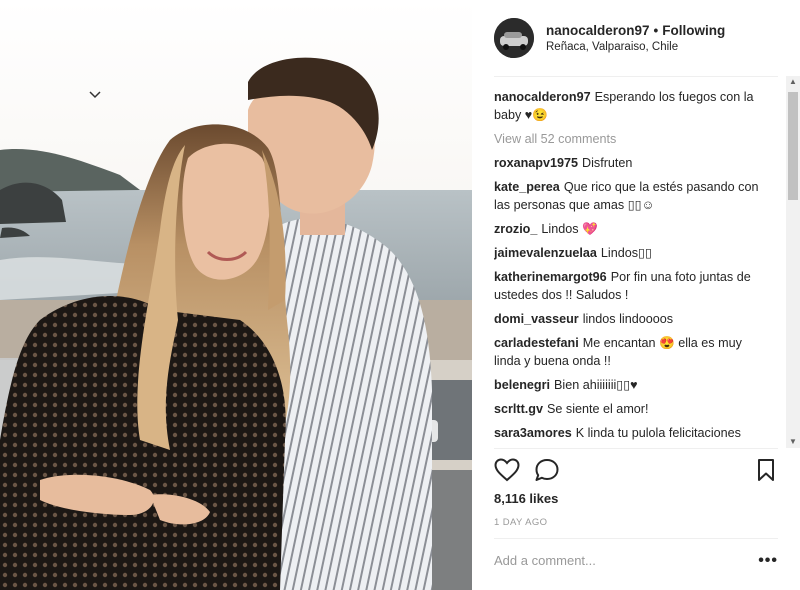  Describe the element at coordinates (536, 343) in the screenshot. I see `comment-username: carladestefani` at that location.